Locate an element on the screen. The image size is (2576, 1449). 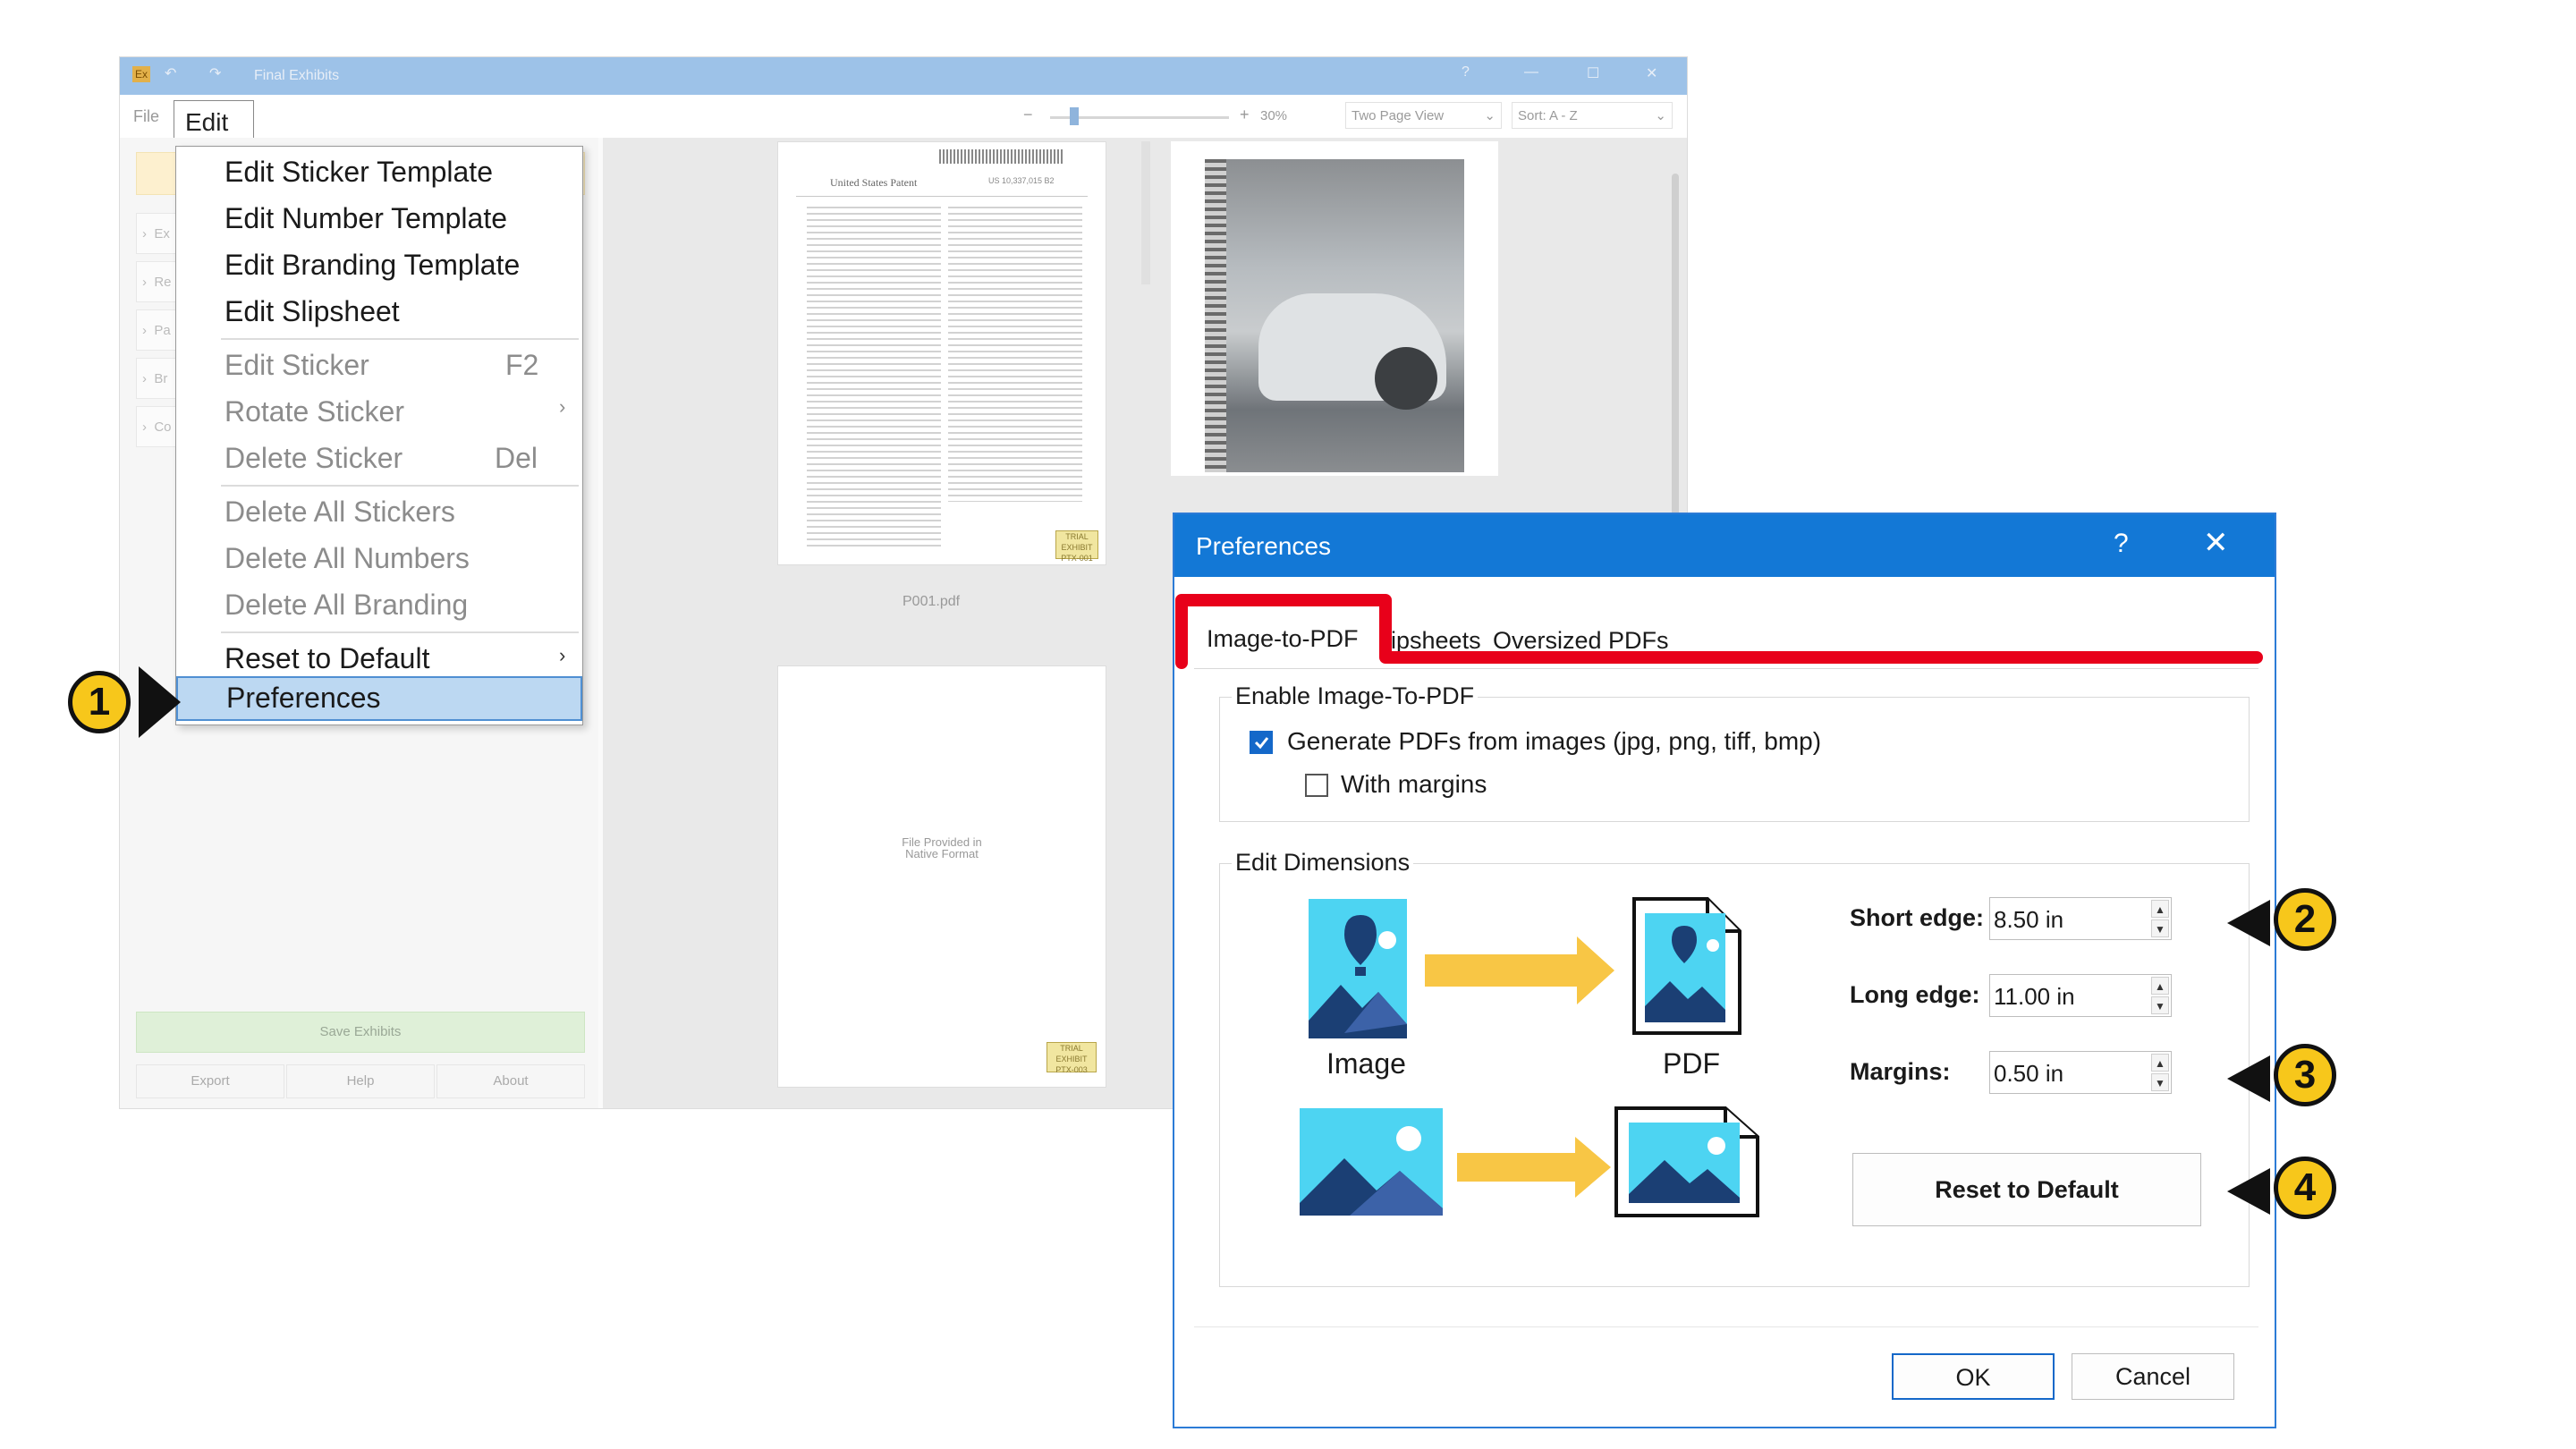
ok-button: OK is located at coordinates (1973, 1376).